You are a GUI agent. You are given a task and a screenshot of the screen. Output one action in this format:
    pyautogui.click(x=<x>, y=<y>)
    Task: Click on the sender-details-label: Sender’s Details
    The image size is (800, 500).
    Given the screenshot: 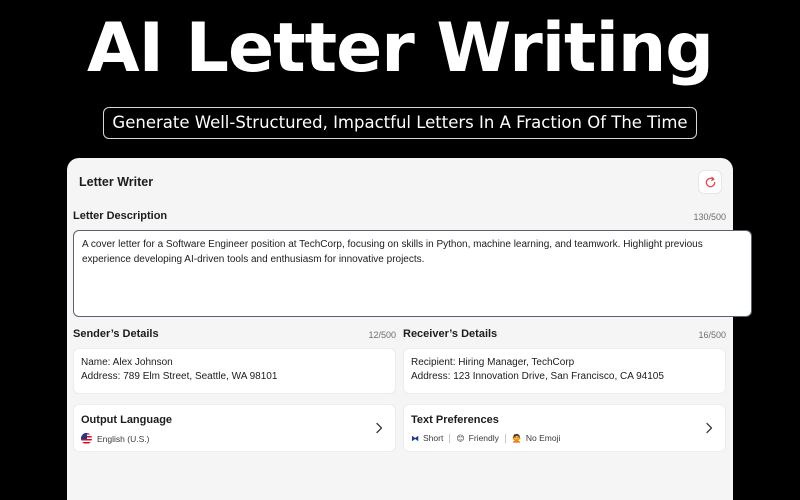 What is the action you would take?
    pyautogui.click(x=116, y=334)
    